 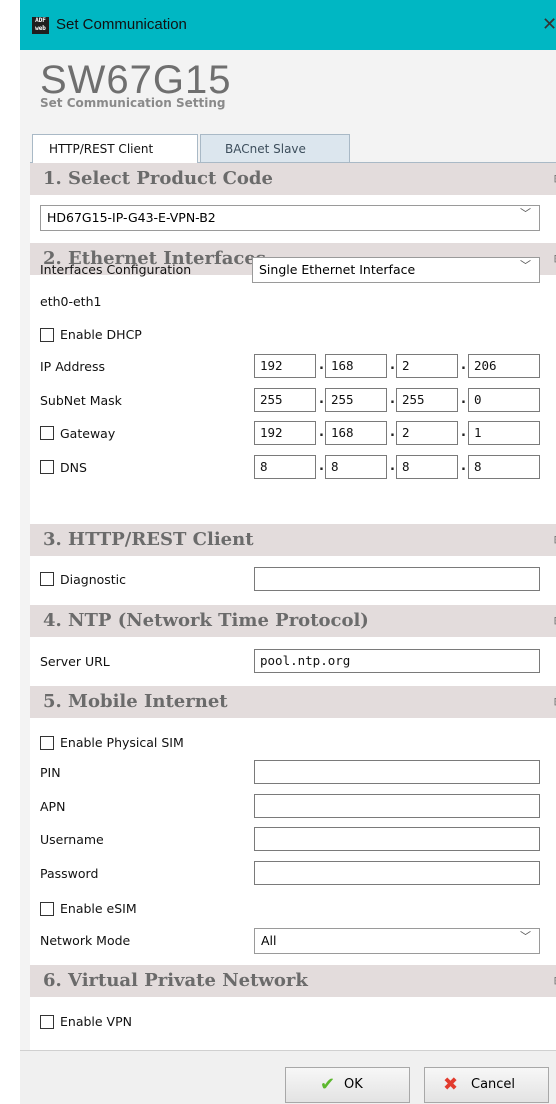 I want to click on username-label: Username, so click(x=72, y=839).